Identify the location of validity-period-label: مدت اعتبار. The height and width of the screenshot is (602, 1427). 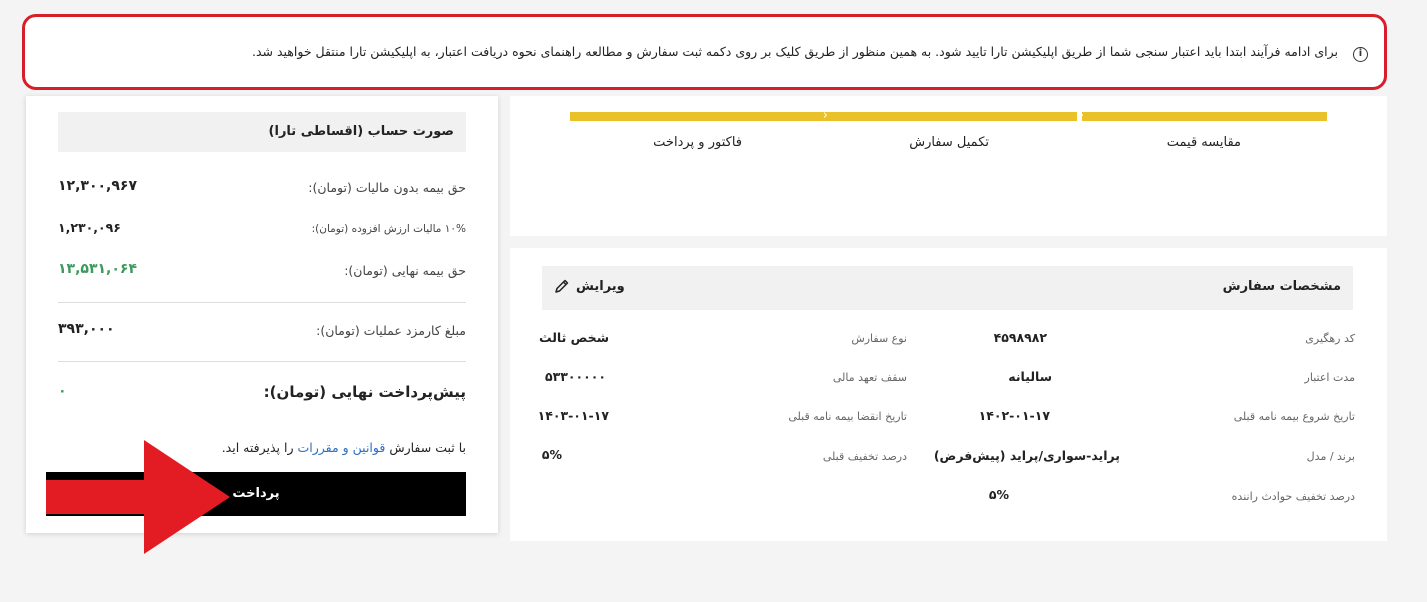
(1329, 377).